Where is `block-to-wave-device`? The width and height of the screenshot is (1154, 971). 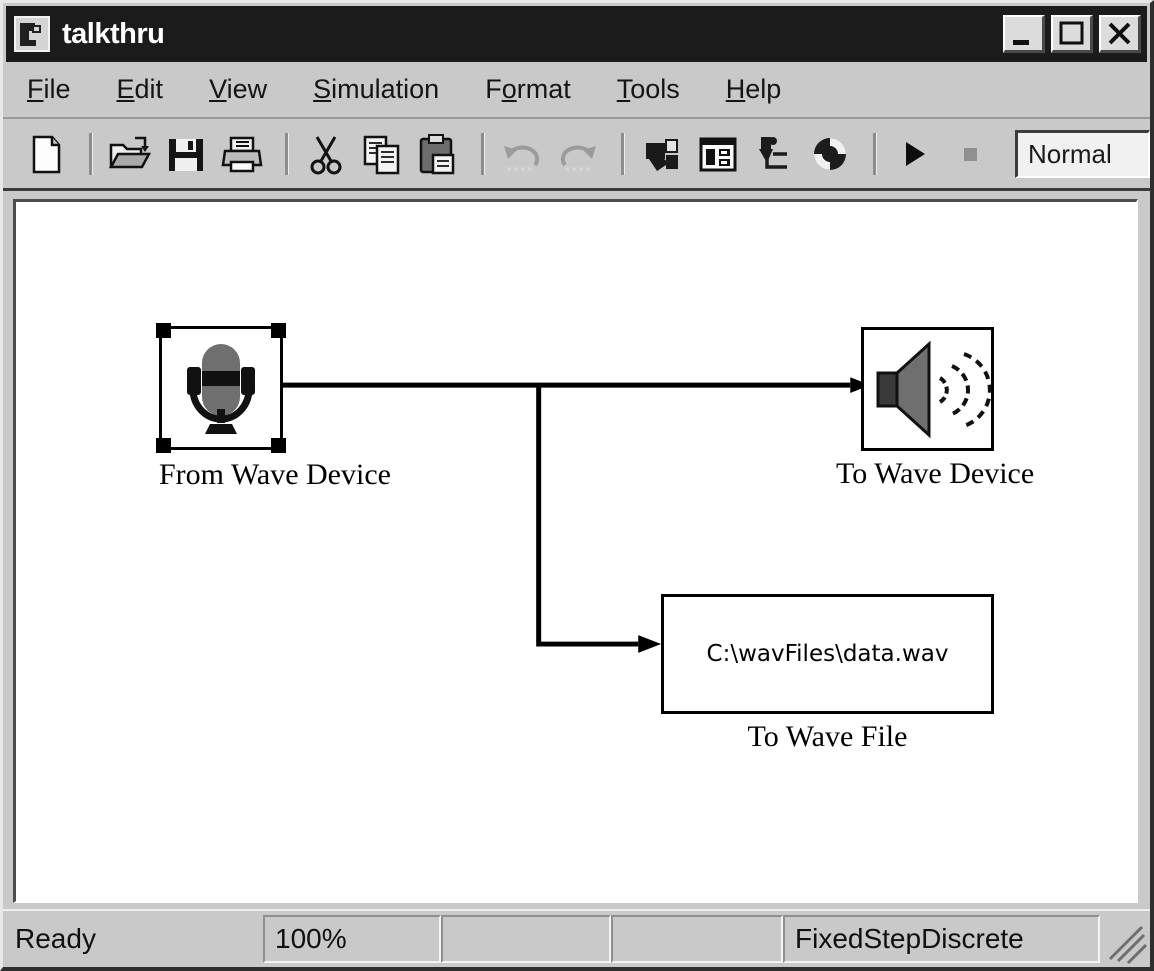 block-to-wave-device is located at coordinates (927, 389).